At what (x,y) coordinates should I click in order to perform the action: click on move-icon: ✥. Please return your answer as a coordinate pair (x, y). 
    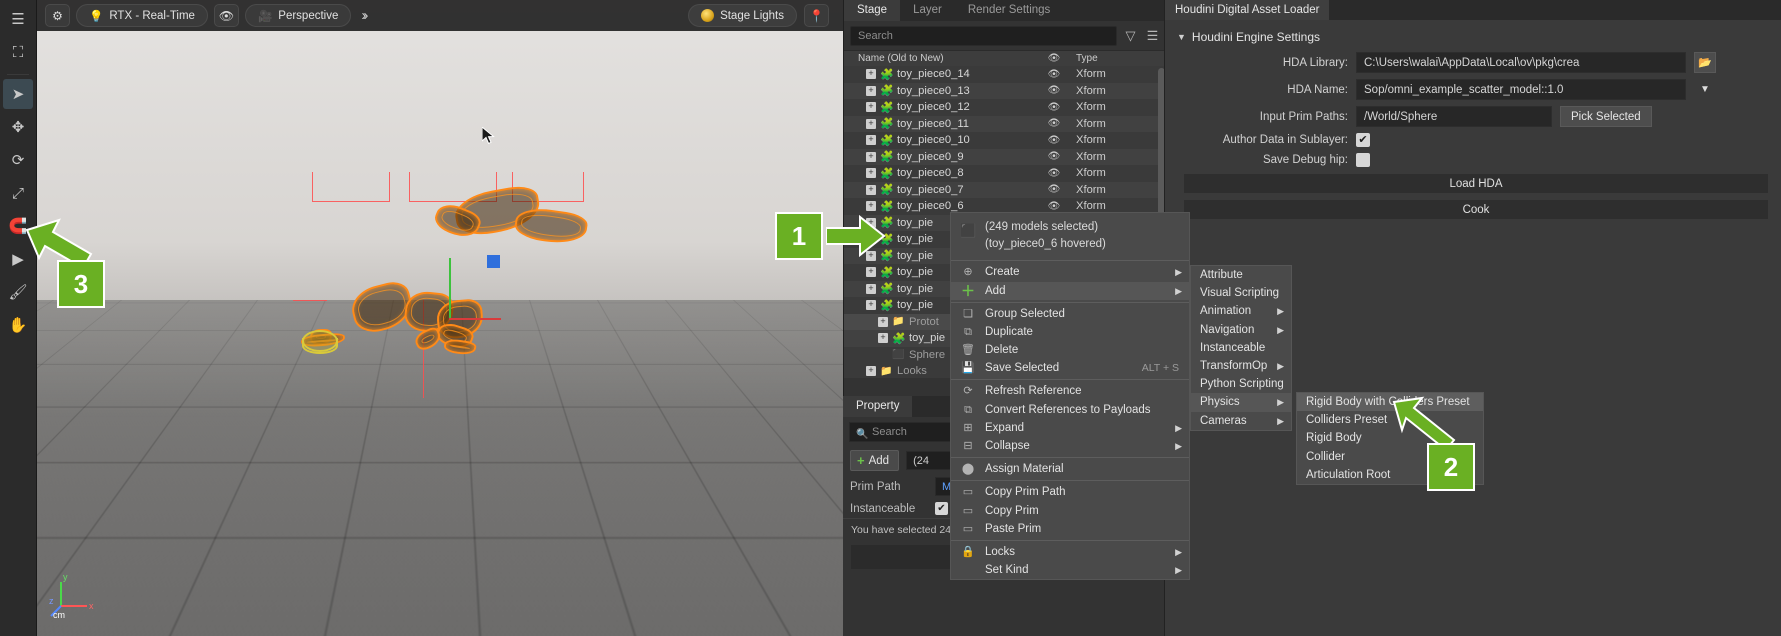
    Looking at the image, I should click on (18, 127).